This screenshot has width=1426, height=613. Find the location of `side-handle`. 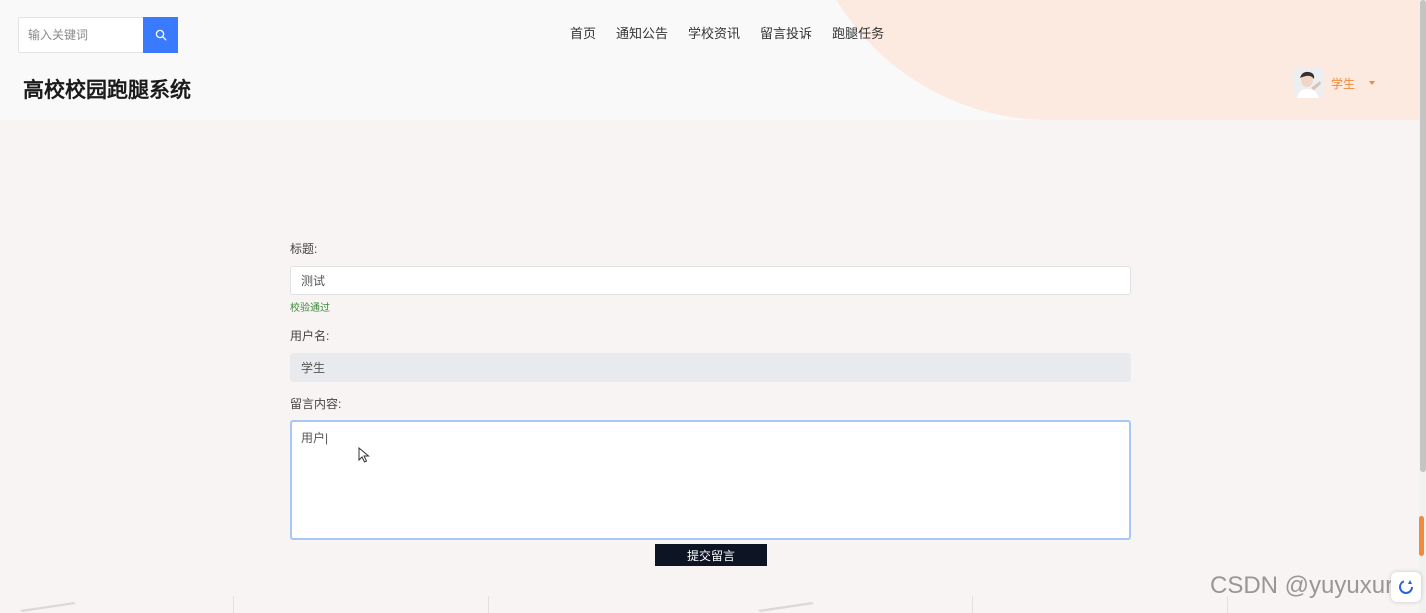

side-handle is located at coordinates (1421, 536).